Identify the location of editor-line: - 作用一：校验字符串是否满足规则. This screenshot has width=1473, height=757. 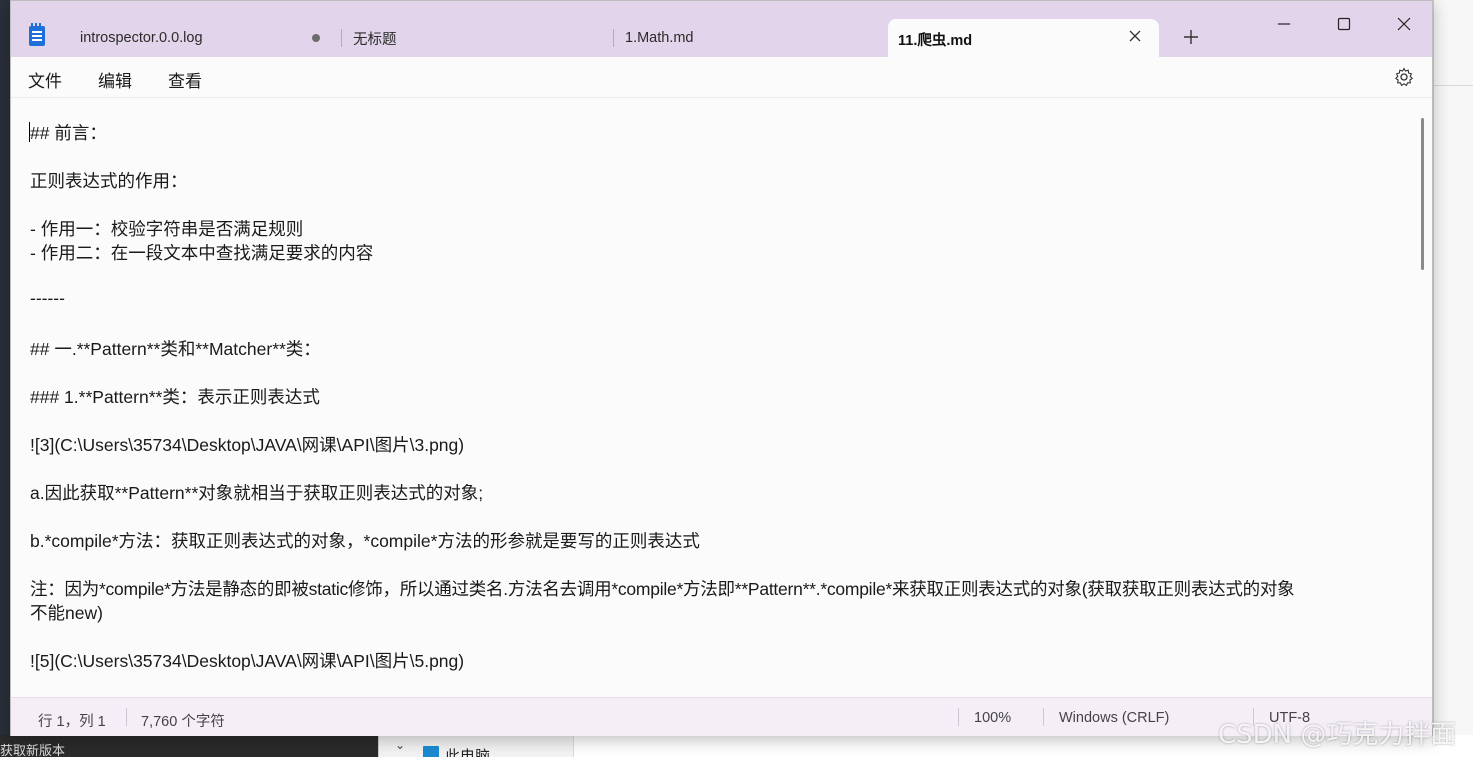
(167, 229).